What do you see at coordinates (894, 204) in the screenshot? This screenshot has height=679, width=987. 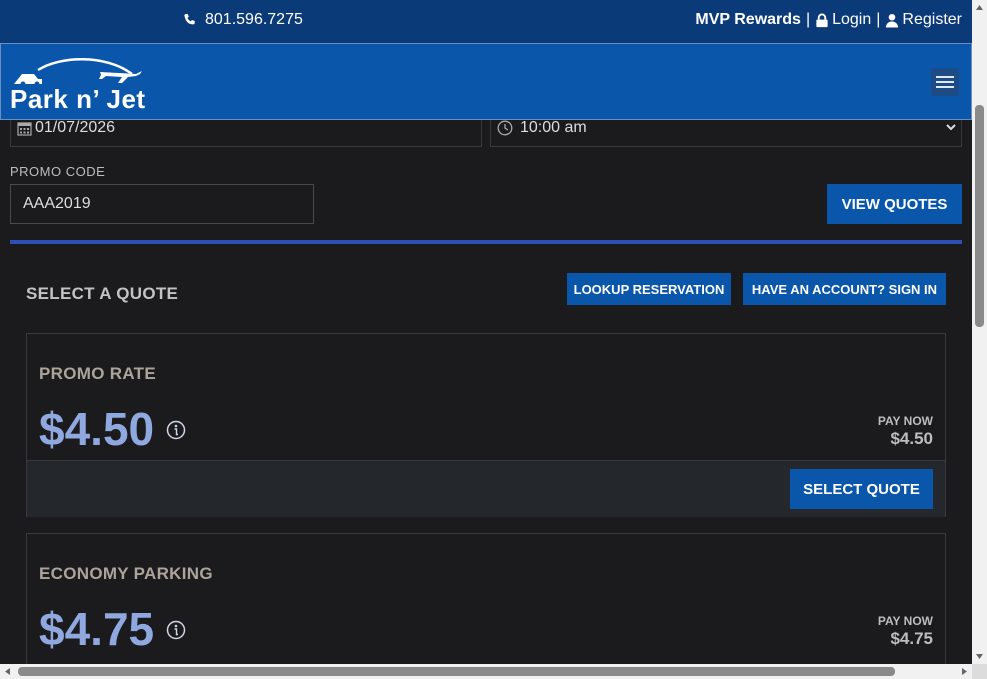 I see `view-quotes-button: VIEW QUOTES` at bounding box center [894, 204].